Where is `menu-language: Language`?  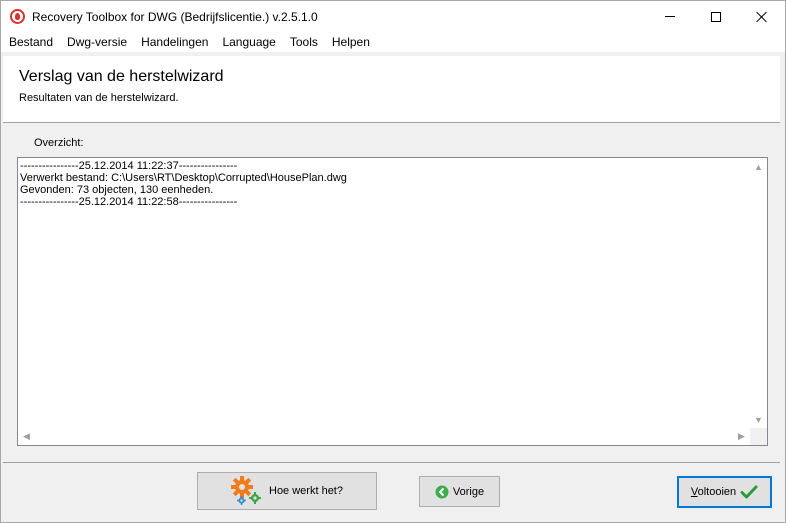 menu-language: Language is located at coordinates (248, 42).